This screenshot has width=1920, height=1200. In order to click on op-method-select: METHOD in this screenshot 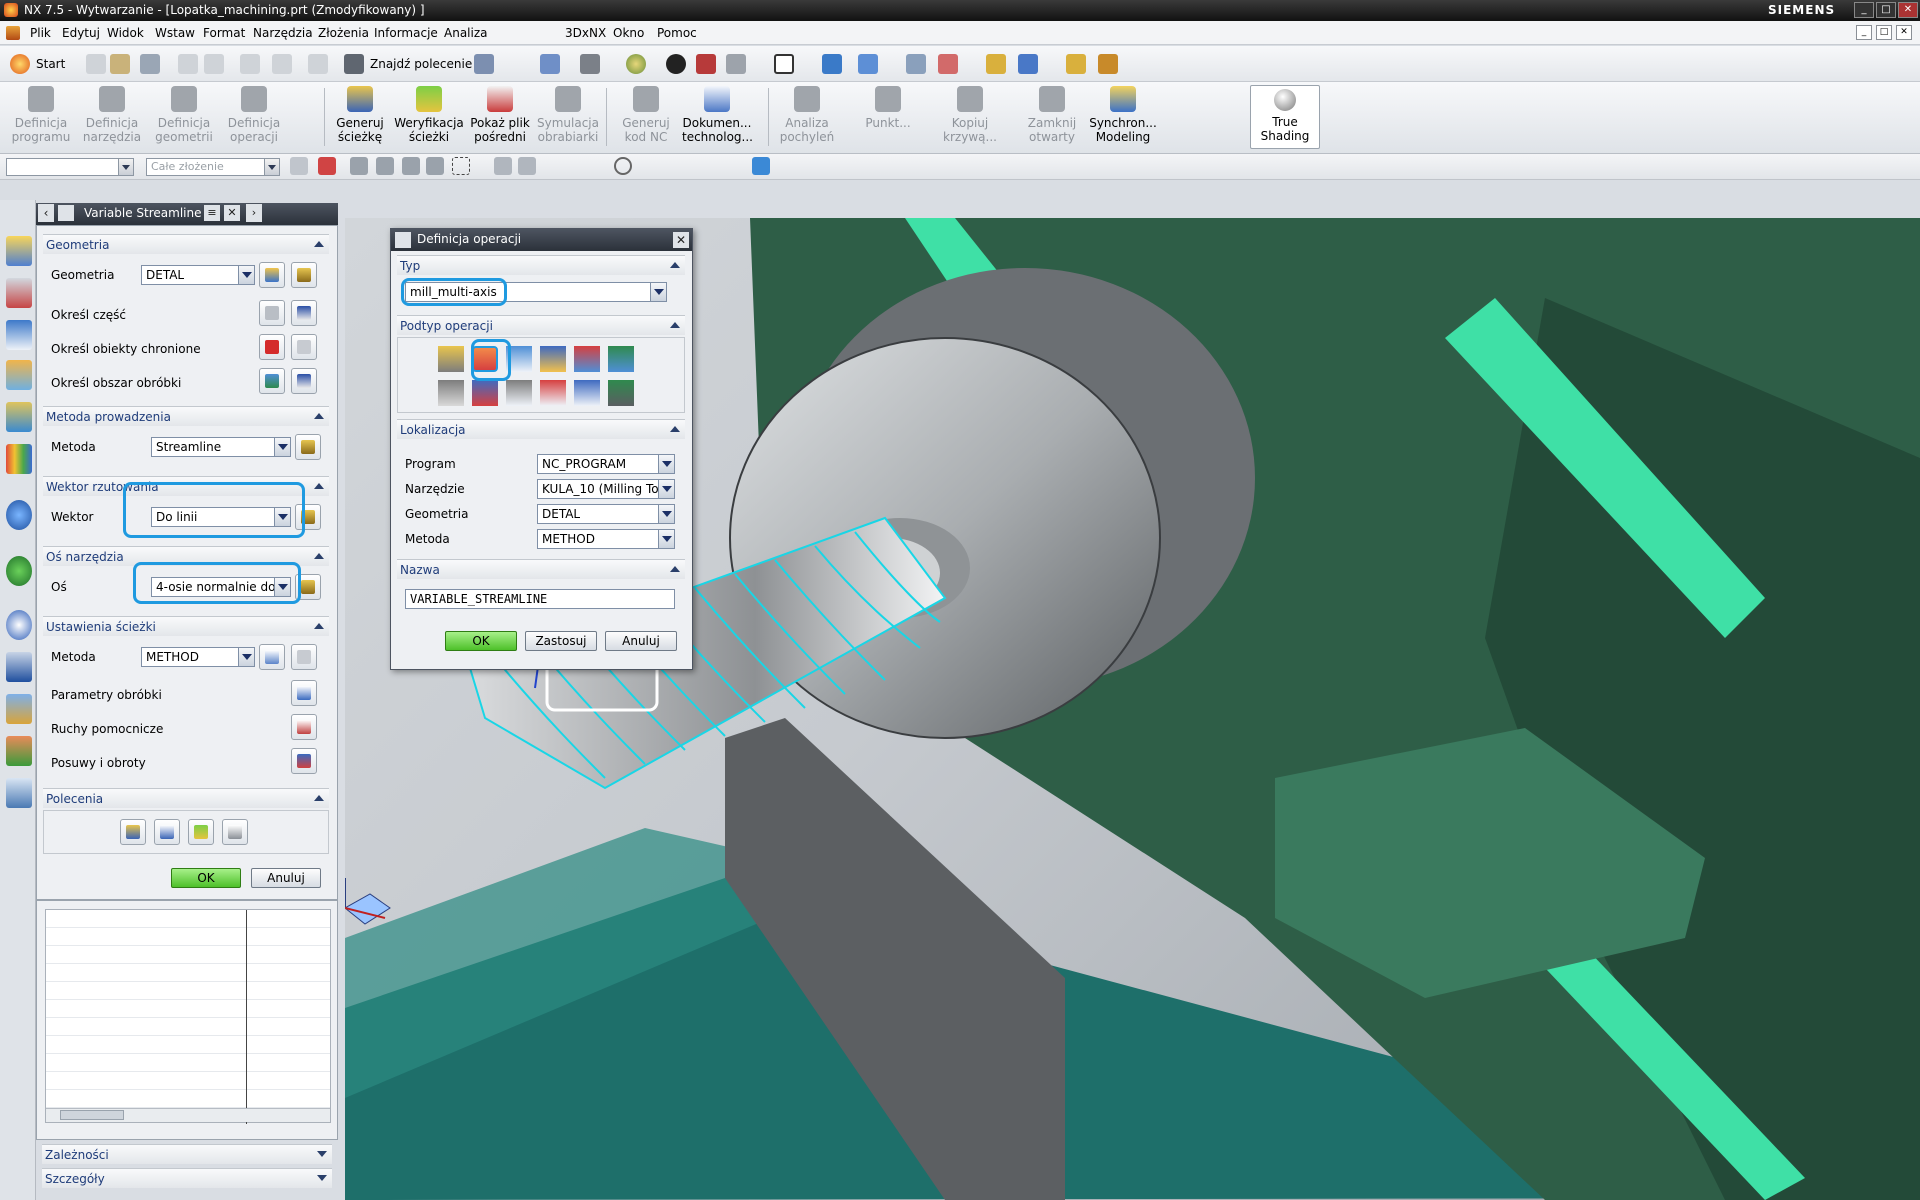, I will do `click(606, 539)`.